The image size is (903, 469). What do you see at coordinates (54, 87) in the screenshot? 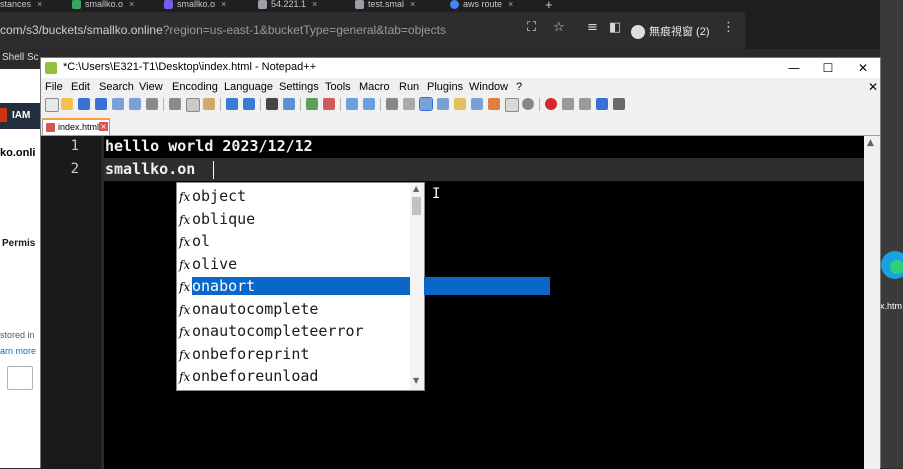
I see `menu-file: File` at bounding box center [54, 87].